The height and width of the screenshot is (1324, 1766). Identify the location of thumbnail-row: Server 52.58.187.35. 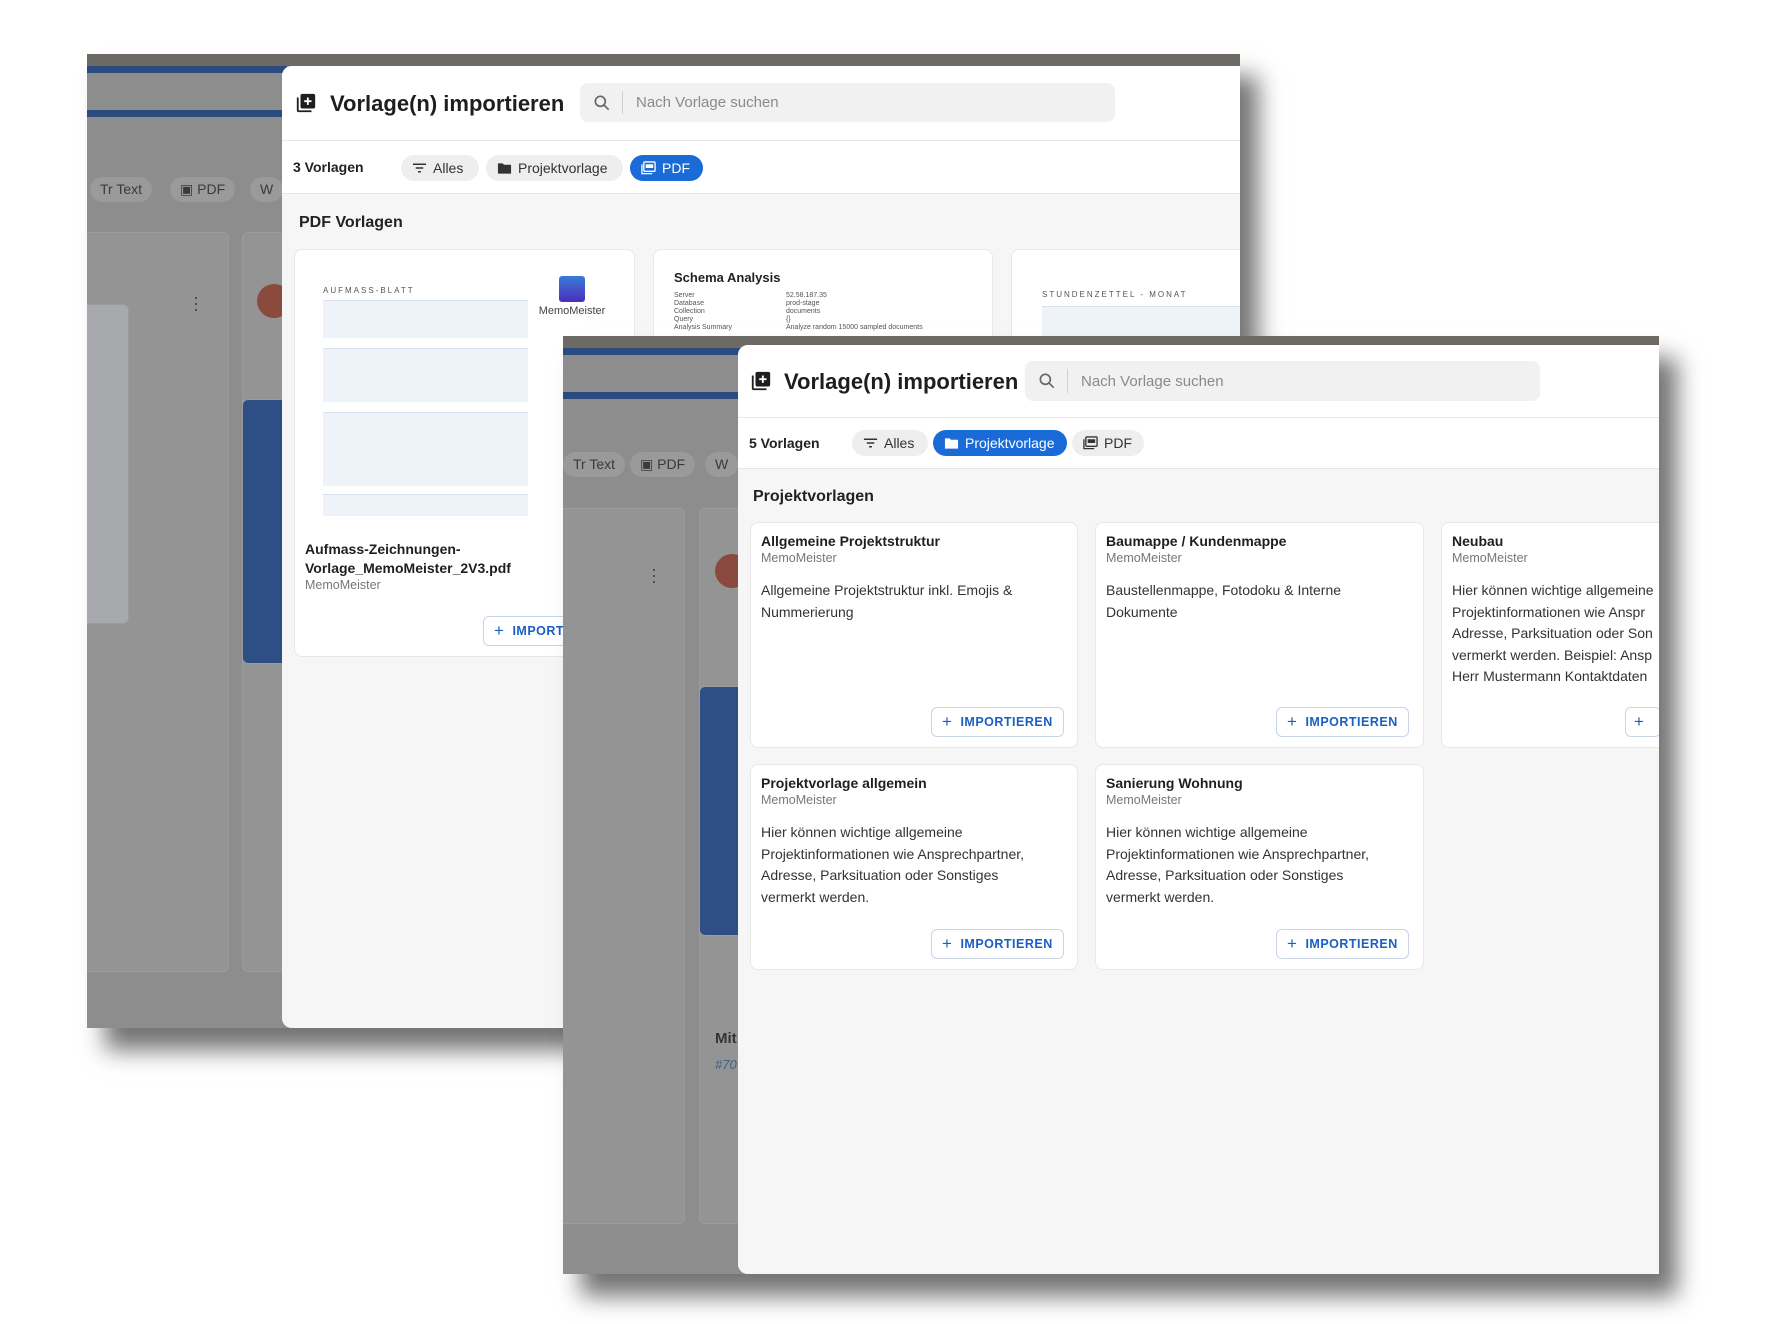
(750, 295).